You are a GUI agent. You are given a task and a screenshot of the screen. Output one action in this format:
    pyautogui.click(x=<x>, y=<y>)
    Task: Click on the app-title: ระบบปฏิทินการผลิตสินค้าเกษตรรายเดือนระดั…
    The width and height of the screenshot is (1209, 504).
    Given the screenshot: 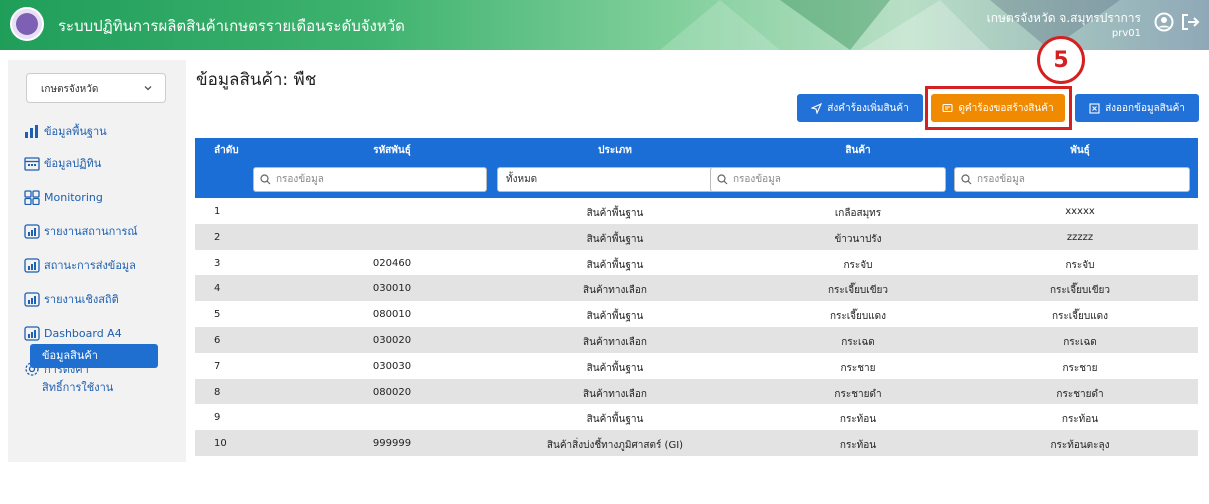 What is the action you would take?
    pyautogui.click(x=231, y=26)
    